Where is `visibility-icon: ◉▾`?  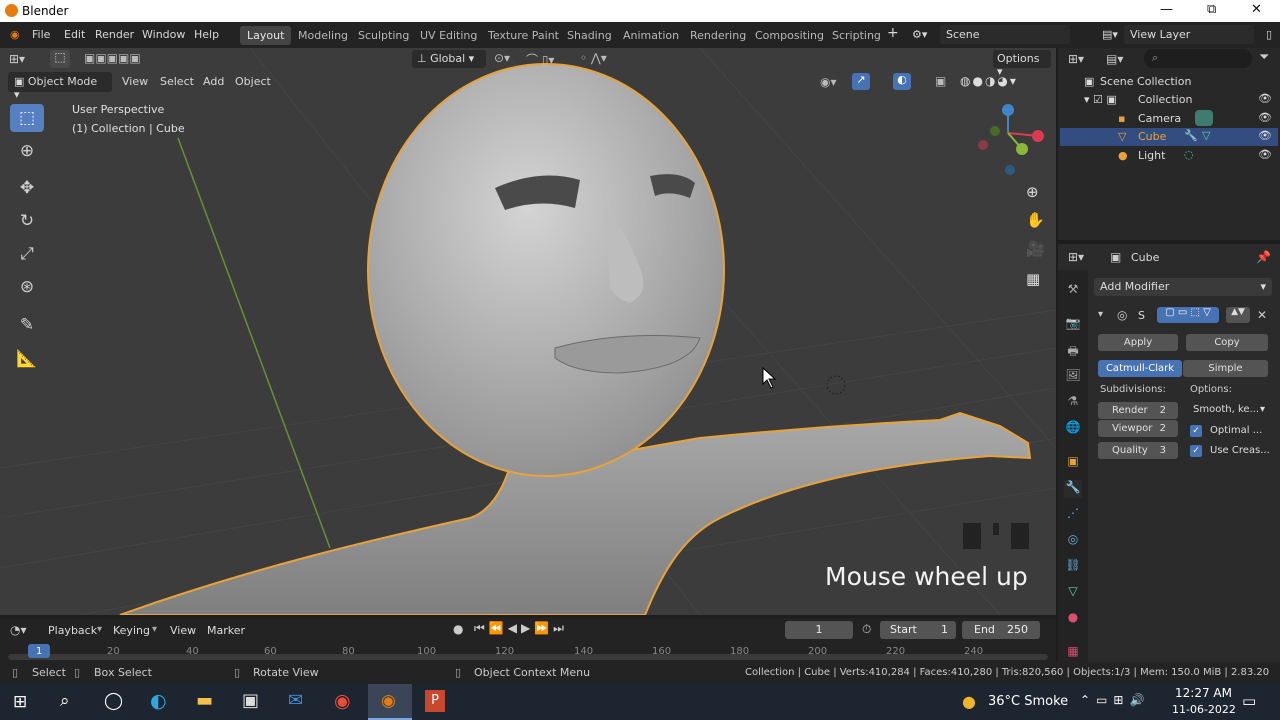
visibility-icon: ◉▾ is located at coordinates (828, 82).